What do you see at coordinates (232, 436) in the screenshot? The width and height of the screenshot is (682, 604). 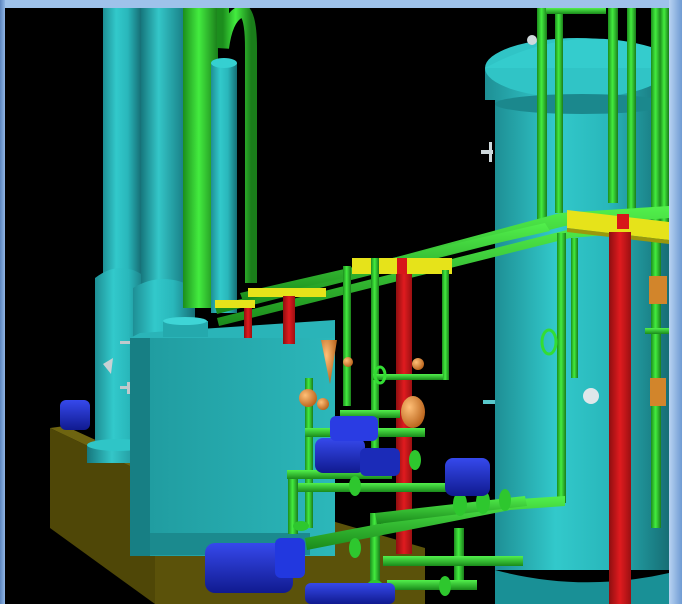 I see `heat-exchanger-box` at bounding box center [232, 436].